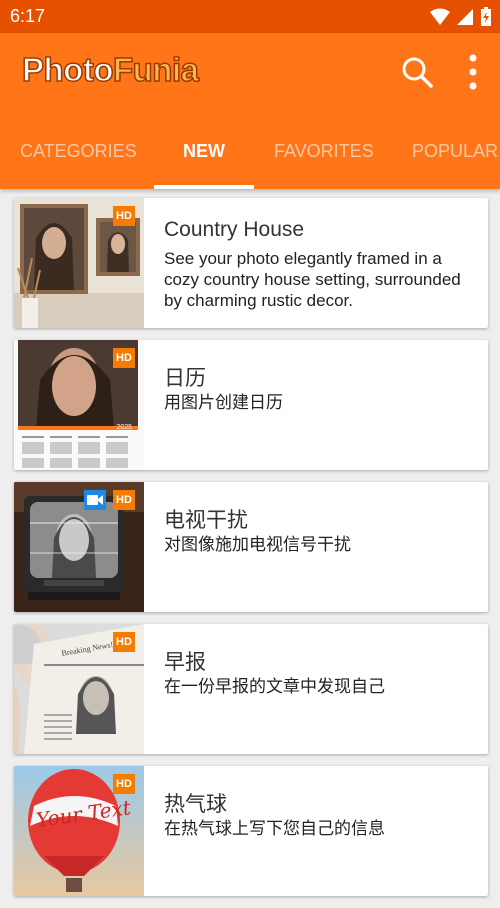 This screenshot has width=500, height=908. I want to click on effect-description: 对图像施加电视信号干扰, so click(257, 544).